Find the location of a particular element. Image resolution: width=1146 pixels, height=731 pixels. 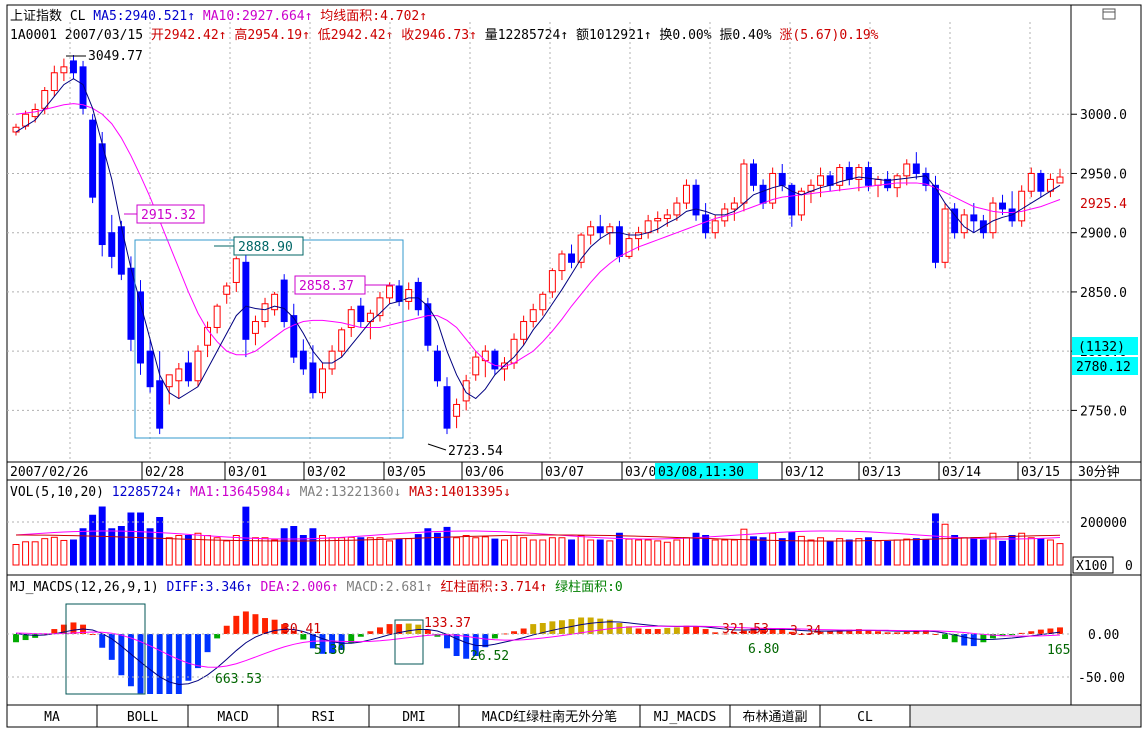

cursor-price-label: 2780.12 is located at coordinates (1103, 367).